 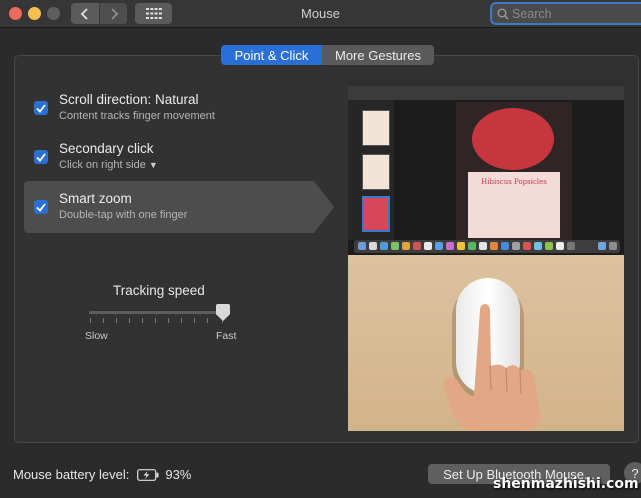 I want to click on preview-doc-title: Hibiscus Popsicles, so click(x=514, y=182).